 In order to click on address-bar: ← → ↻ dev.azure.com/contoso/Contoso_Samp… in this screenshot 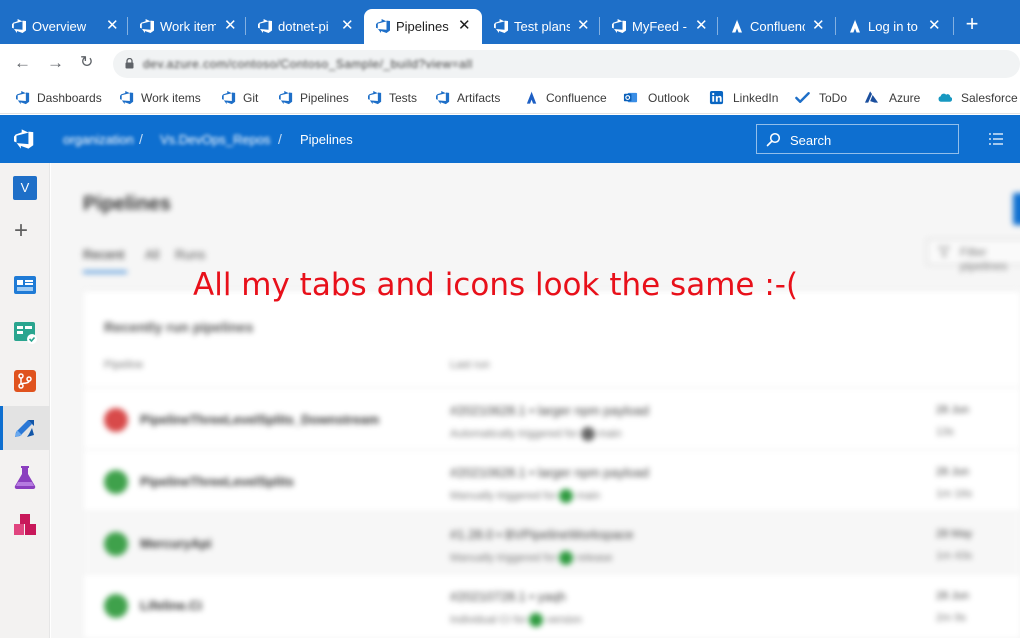, I will do `click(510, 63)`.